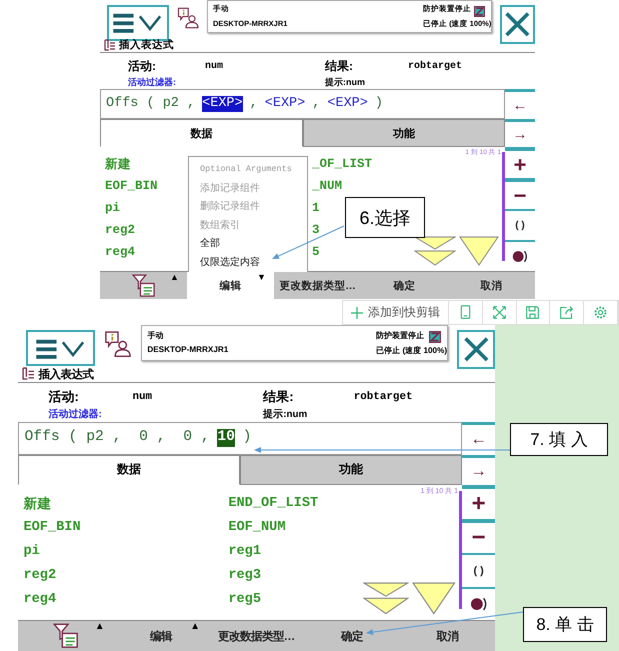 This screenshot has height=651, width=619. I want to click on value-token: 10, so click(226, 438).